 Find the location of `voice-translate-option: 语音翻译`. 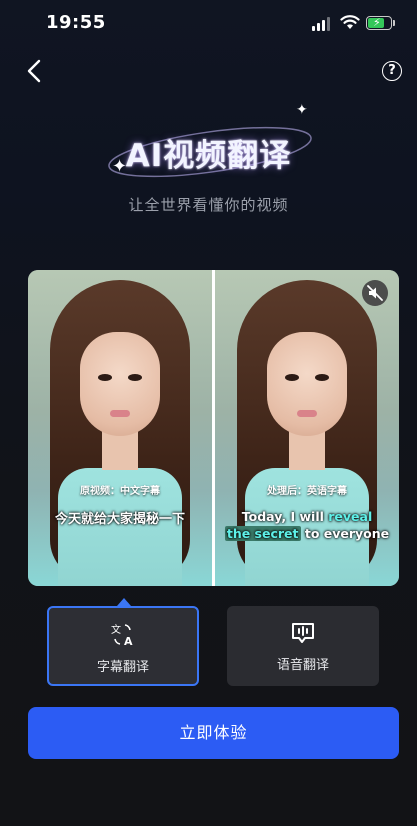

voice-translate-option: 语音翻译 is located at coordinates (303, 646).